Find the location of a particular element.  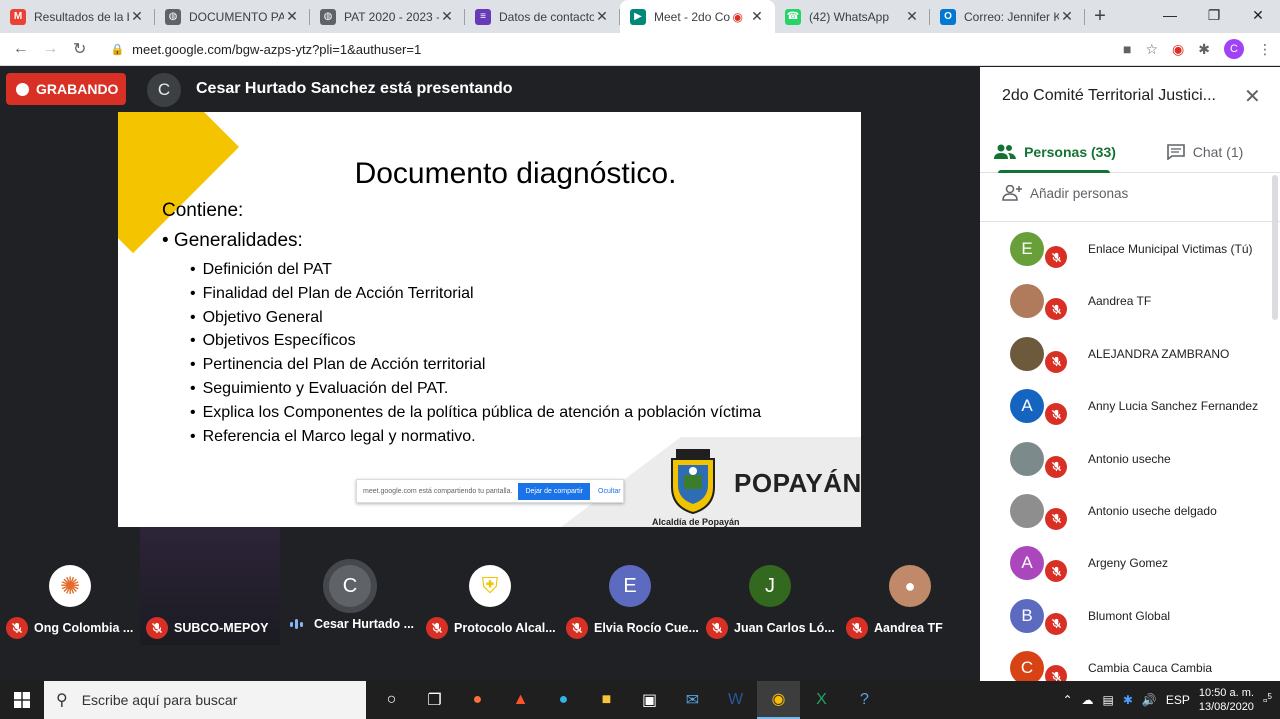

people-scrollbar is located at coordinates (1275, 247).